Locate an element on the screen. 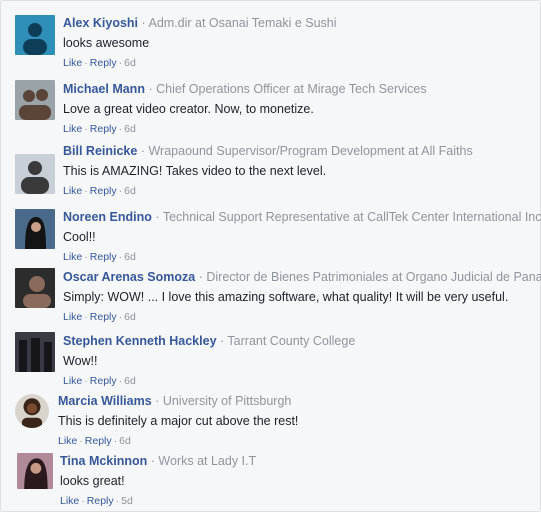  commenter-title: Works at Lady I.T is located at coordinates (207, 461).